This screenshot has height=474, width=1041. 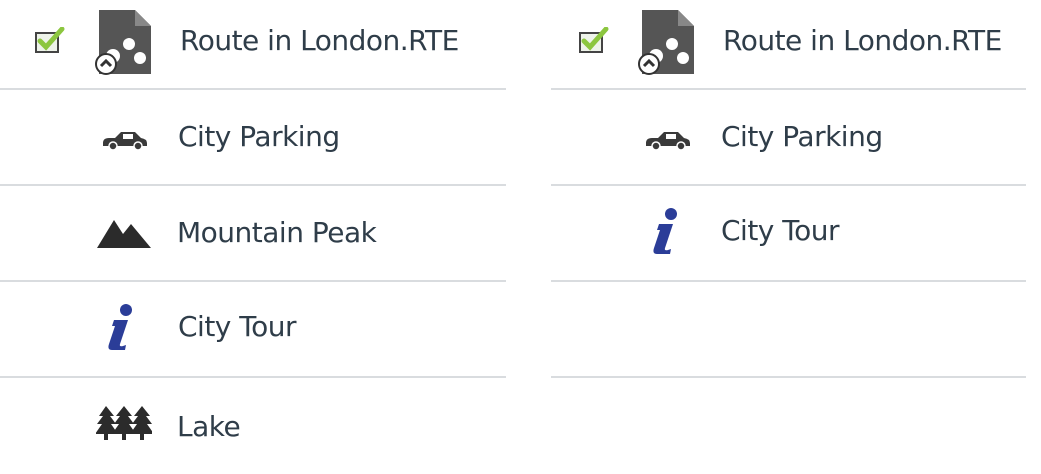 I want to click on waypoint-row: Mountain Peak, so click(x=253, y=234).